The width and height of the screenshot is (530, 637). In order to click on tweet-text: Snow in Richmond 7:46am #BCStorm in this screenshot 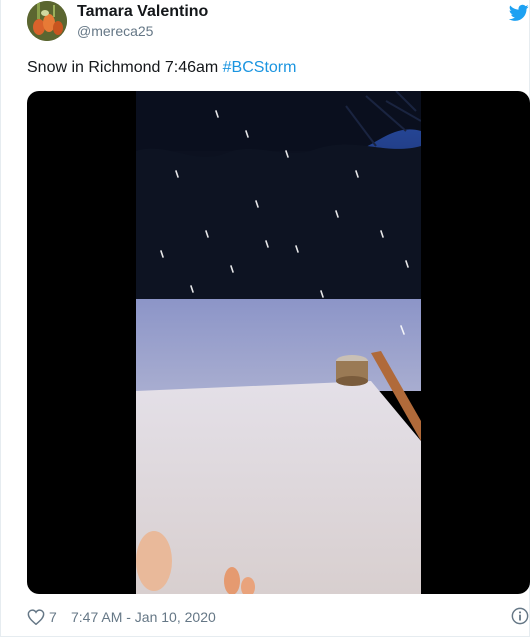, I will do `click(161, 68)`.